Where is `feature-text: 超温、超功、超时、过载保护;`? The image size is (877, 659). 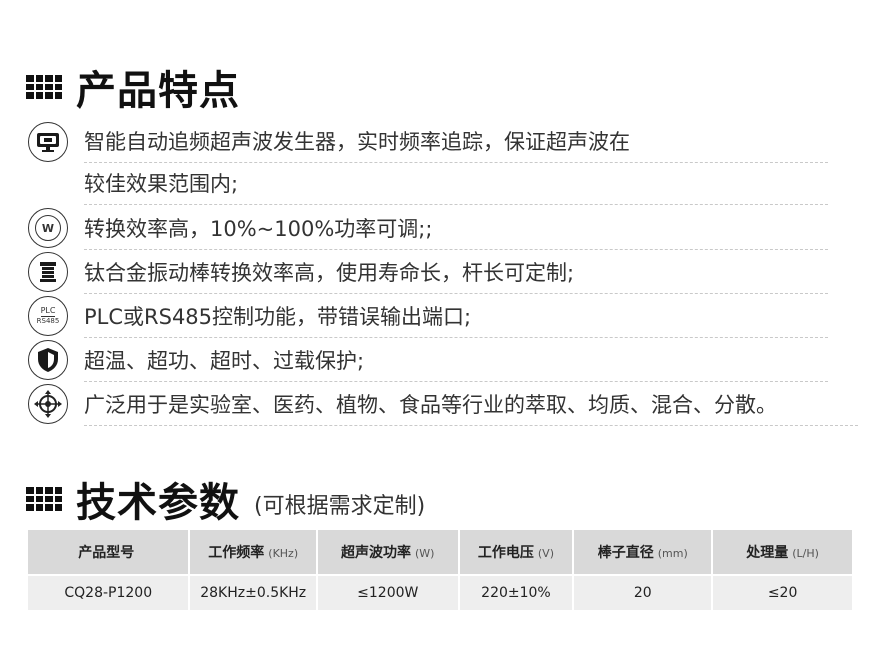 feature-text: 超温、超功、超时、过载保护; is located at coordinates (456, 364).